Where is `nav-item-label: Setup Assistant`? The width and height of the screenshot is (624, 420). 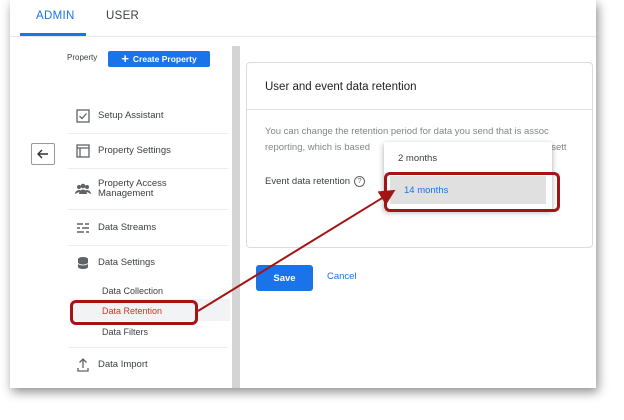
nav-item-label: Setup Assistant is located at coordinates (131, 115).